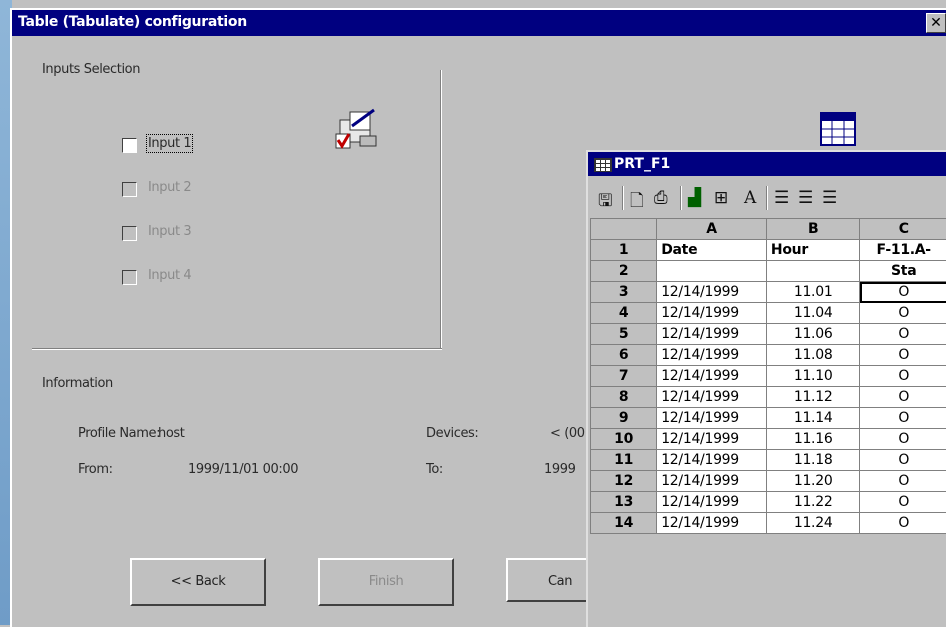 This screenshot has height=627, width=946. Describe the element at coordinates (838, 129) in the screenshot. I see `table-icon` at that location.